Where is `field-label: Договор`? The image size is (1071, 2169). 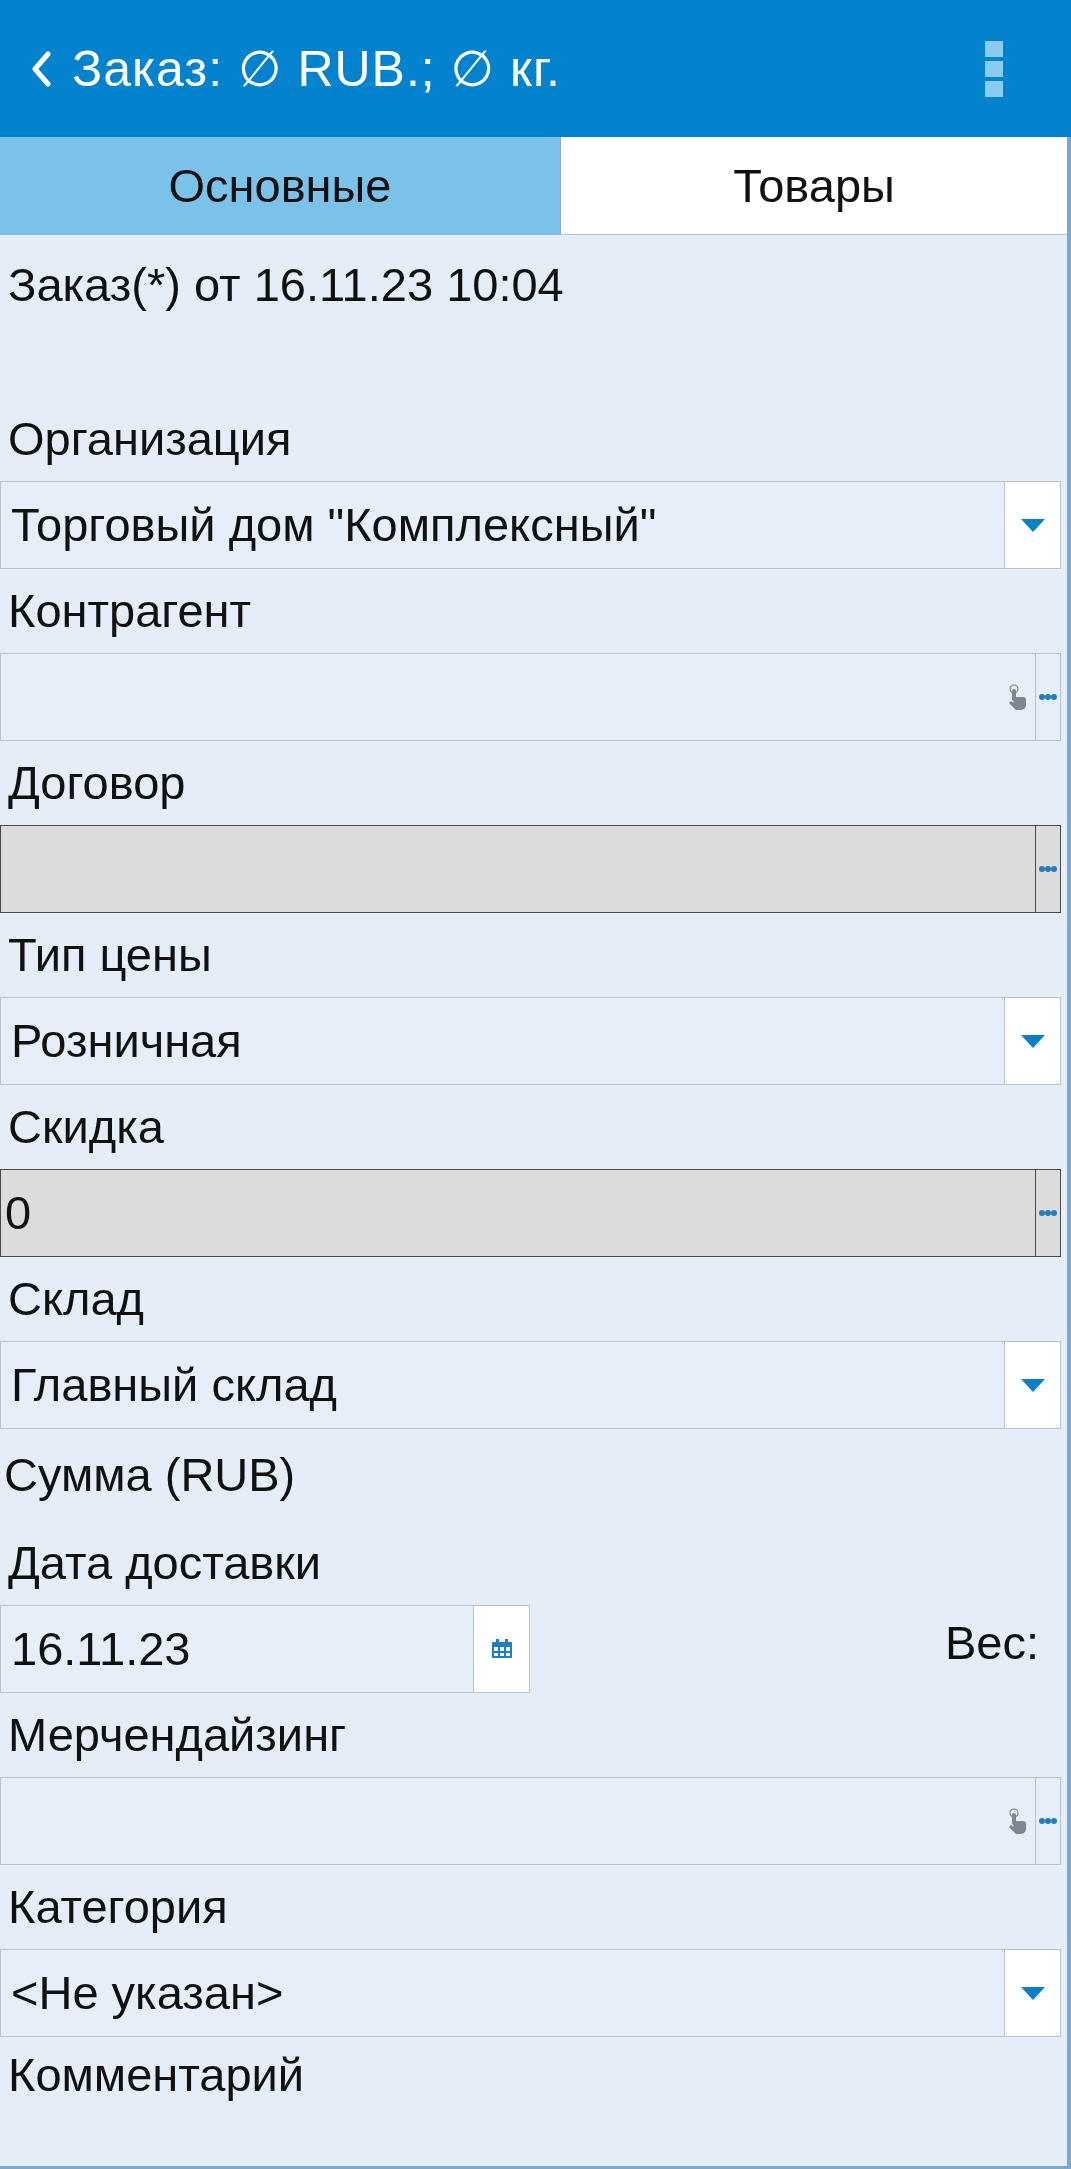
field-label: Договор is located at coordinates (97, 783).